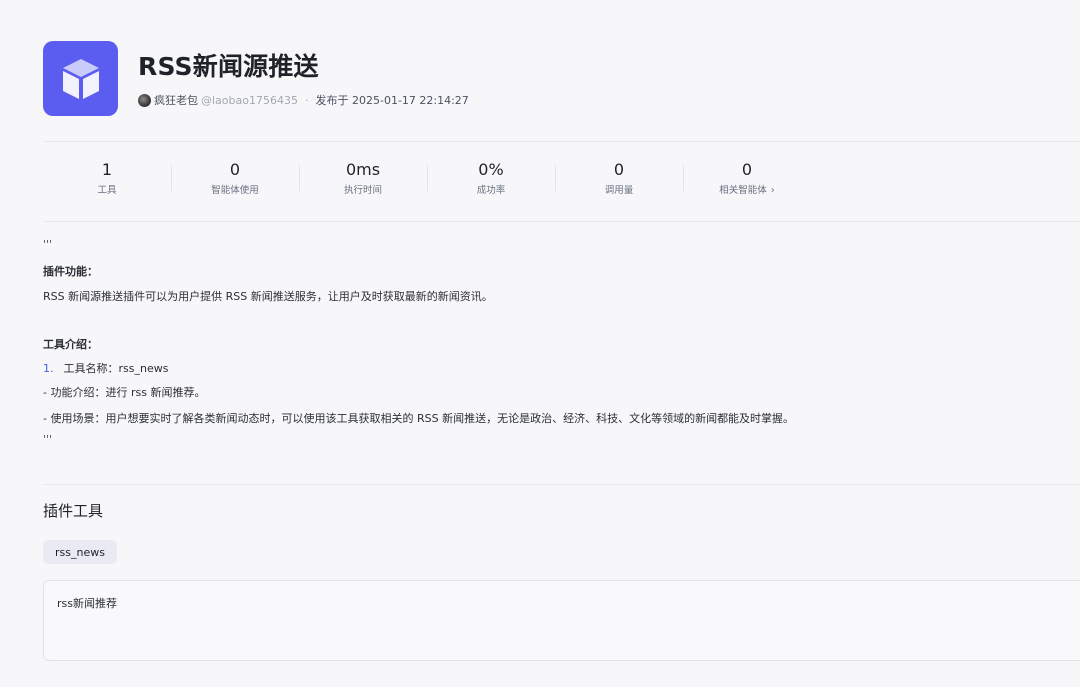 This screenshot has width=1080, height=687. Describe the element at coordinates (48, 244) in the screenshot. I see `open-quote: '''` at that location.